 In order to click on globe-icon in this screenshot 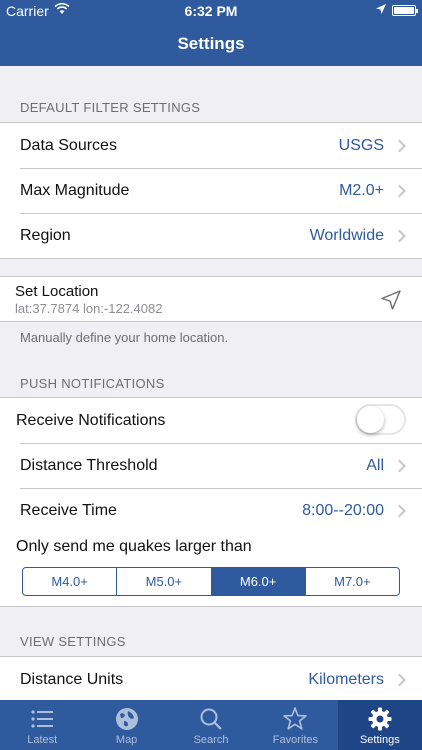, I will do `click(126, 719)`.